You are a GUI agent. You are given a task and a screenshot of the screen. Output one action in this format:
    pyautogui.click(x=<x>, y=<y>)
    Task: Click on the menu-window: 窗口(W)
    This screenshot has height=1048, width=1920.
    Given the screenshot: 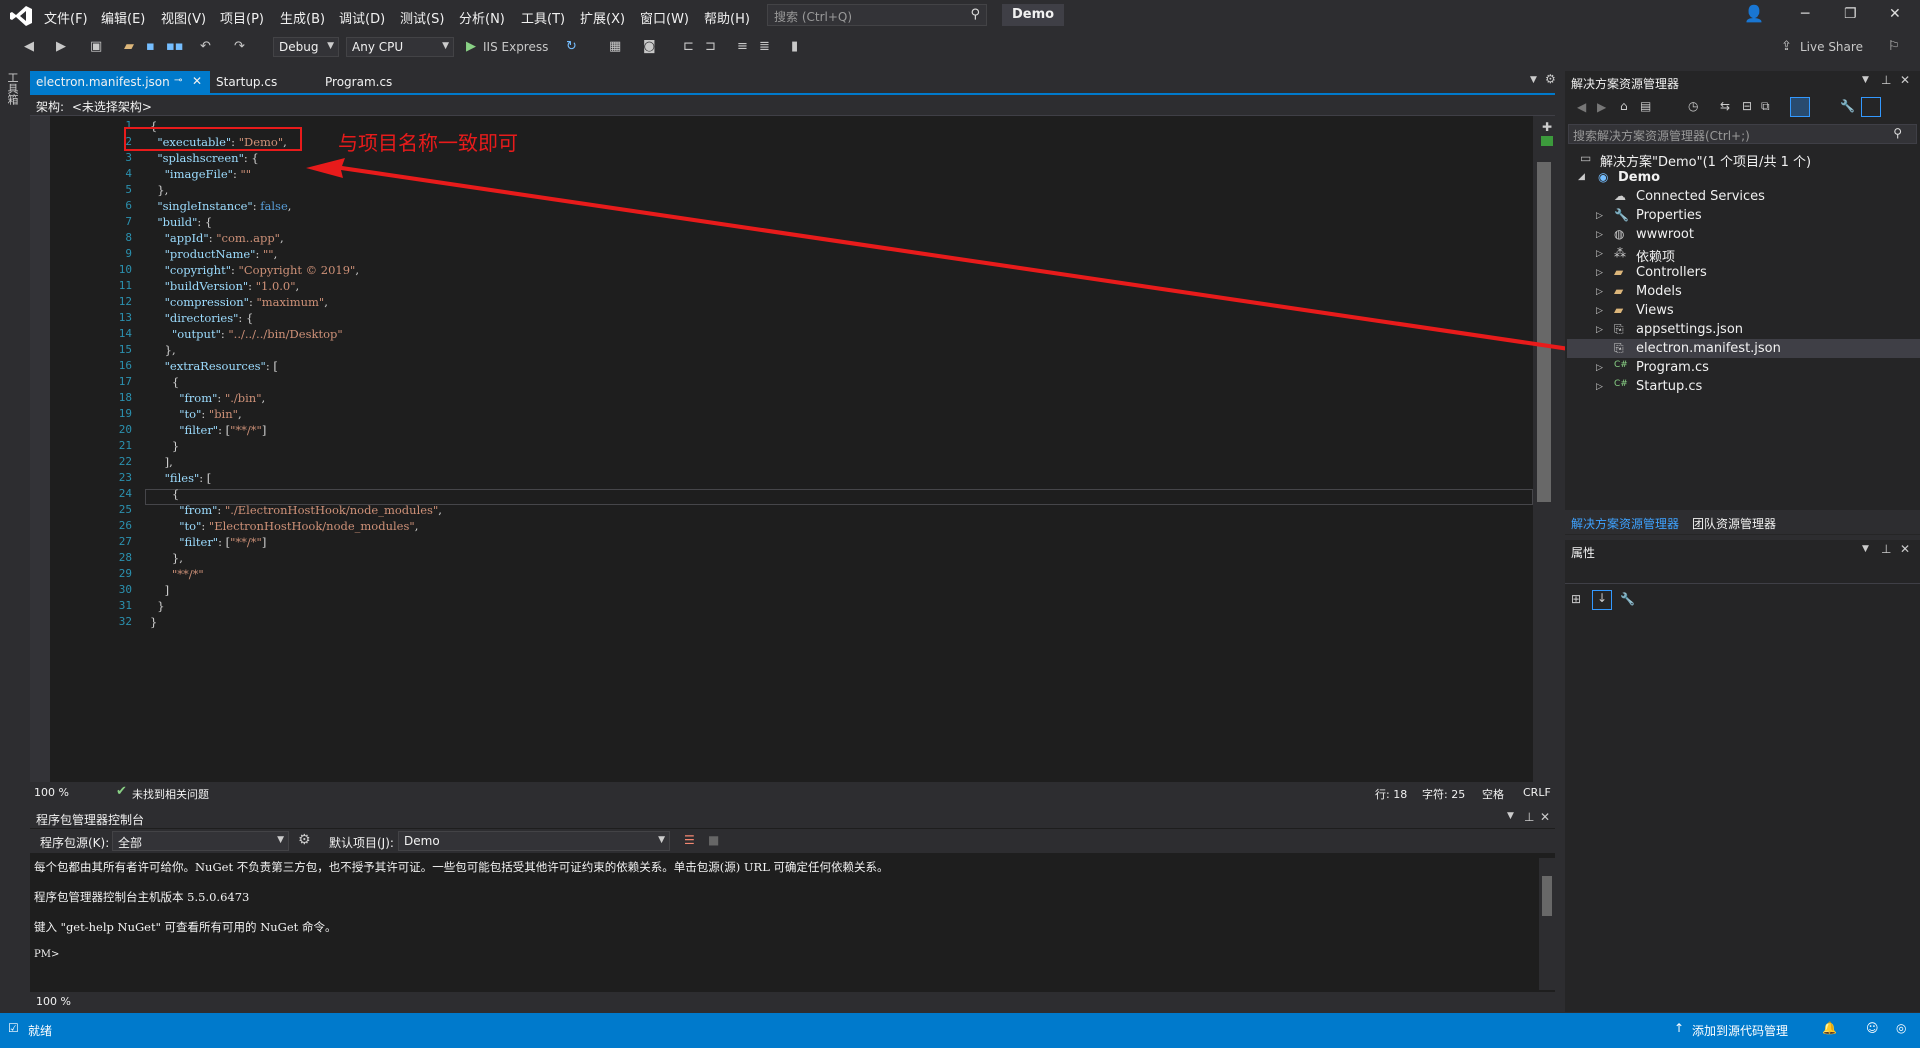 What is the action you would take?
    pyautogui.click(x=664, y=17)
    